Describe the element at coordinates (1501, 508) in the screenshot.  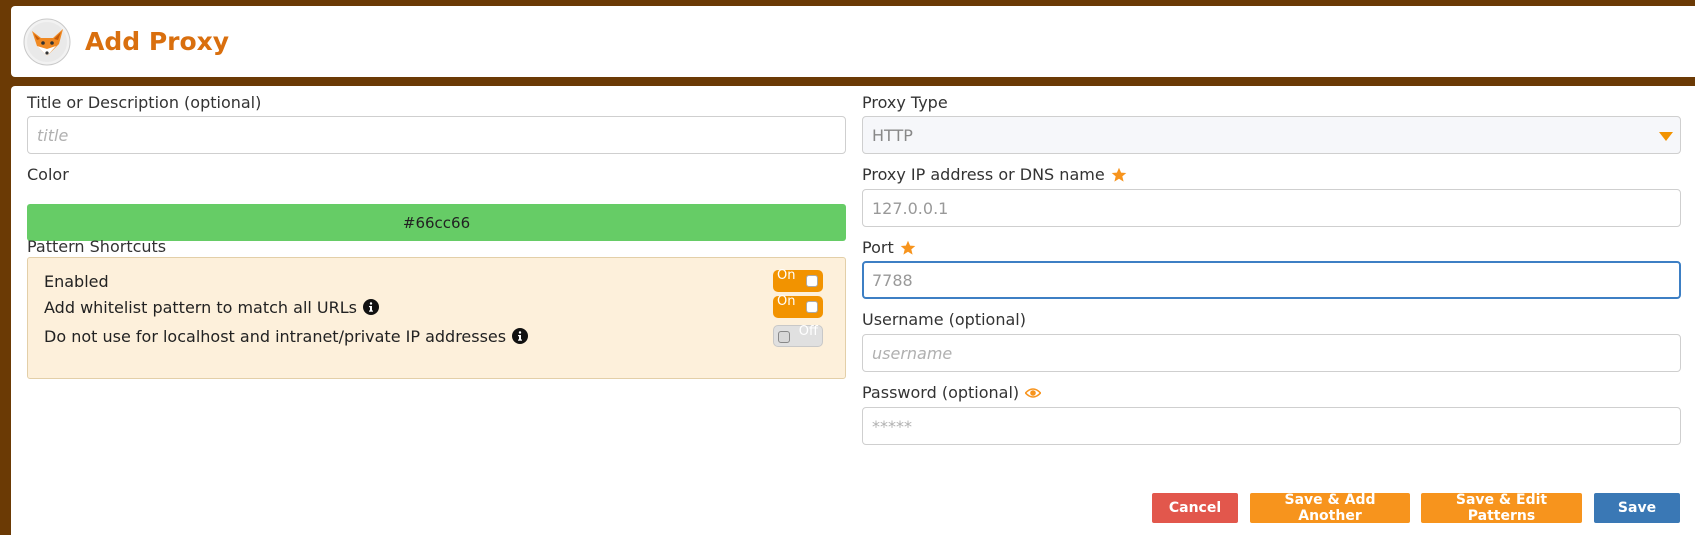
I see `save-edit-patterns-button: Save & Edit Patterns` at that location.